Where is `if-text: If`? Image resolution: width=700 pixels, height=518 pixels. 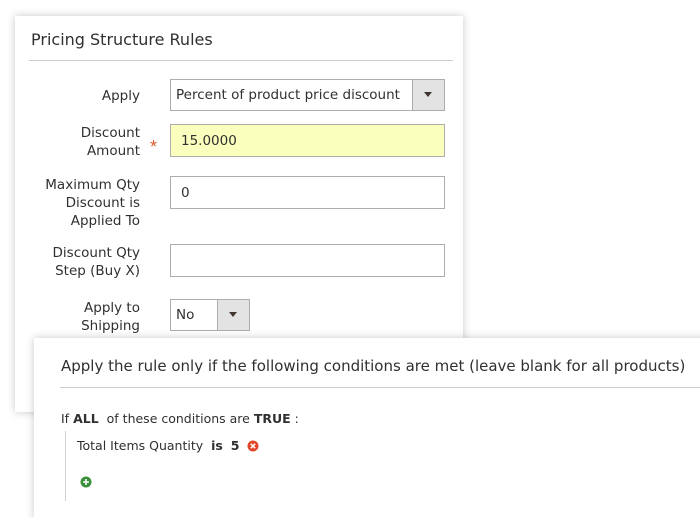 if-text: If is located at coordinates (65, 418).